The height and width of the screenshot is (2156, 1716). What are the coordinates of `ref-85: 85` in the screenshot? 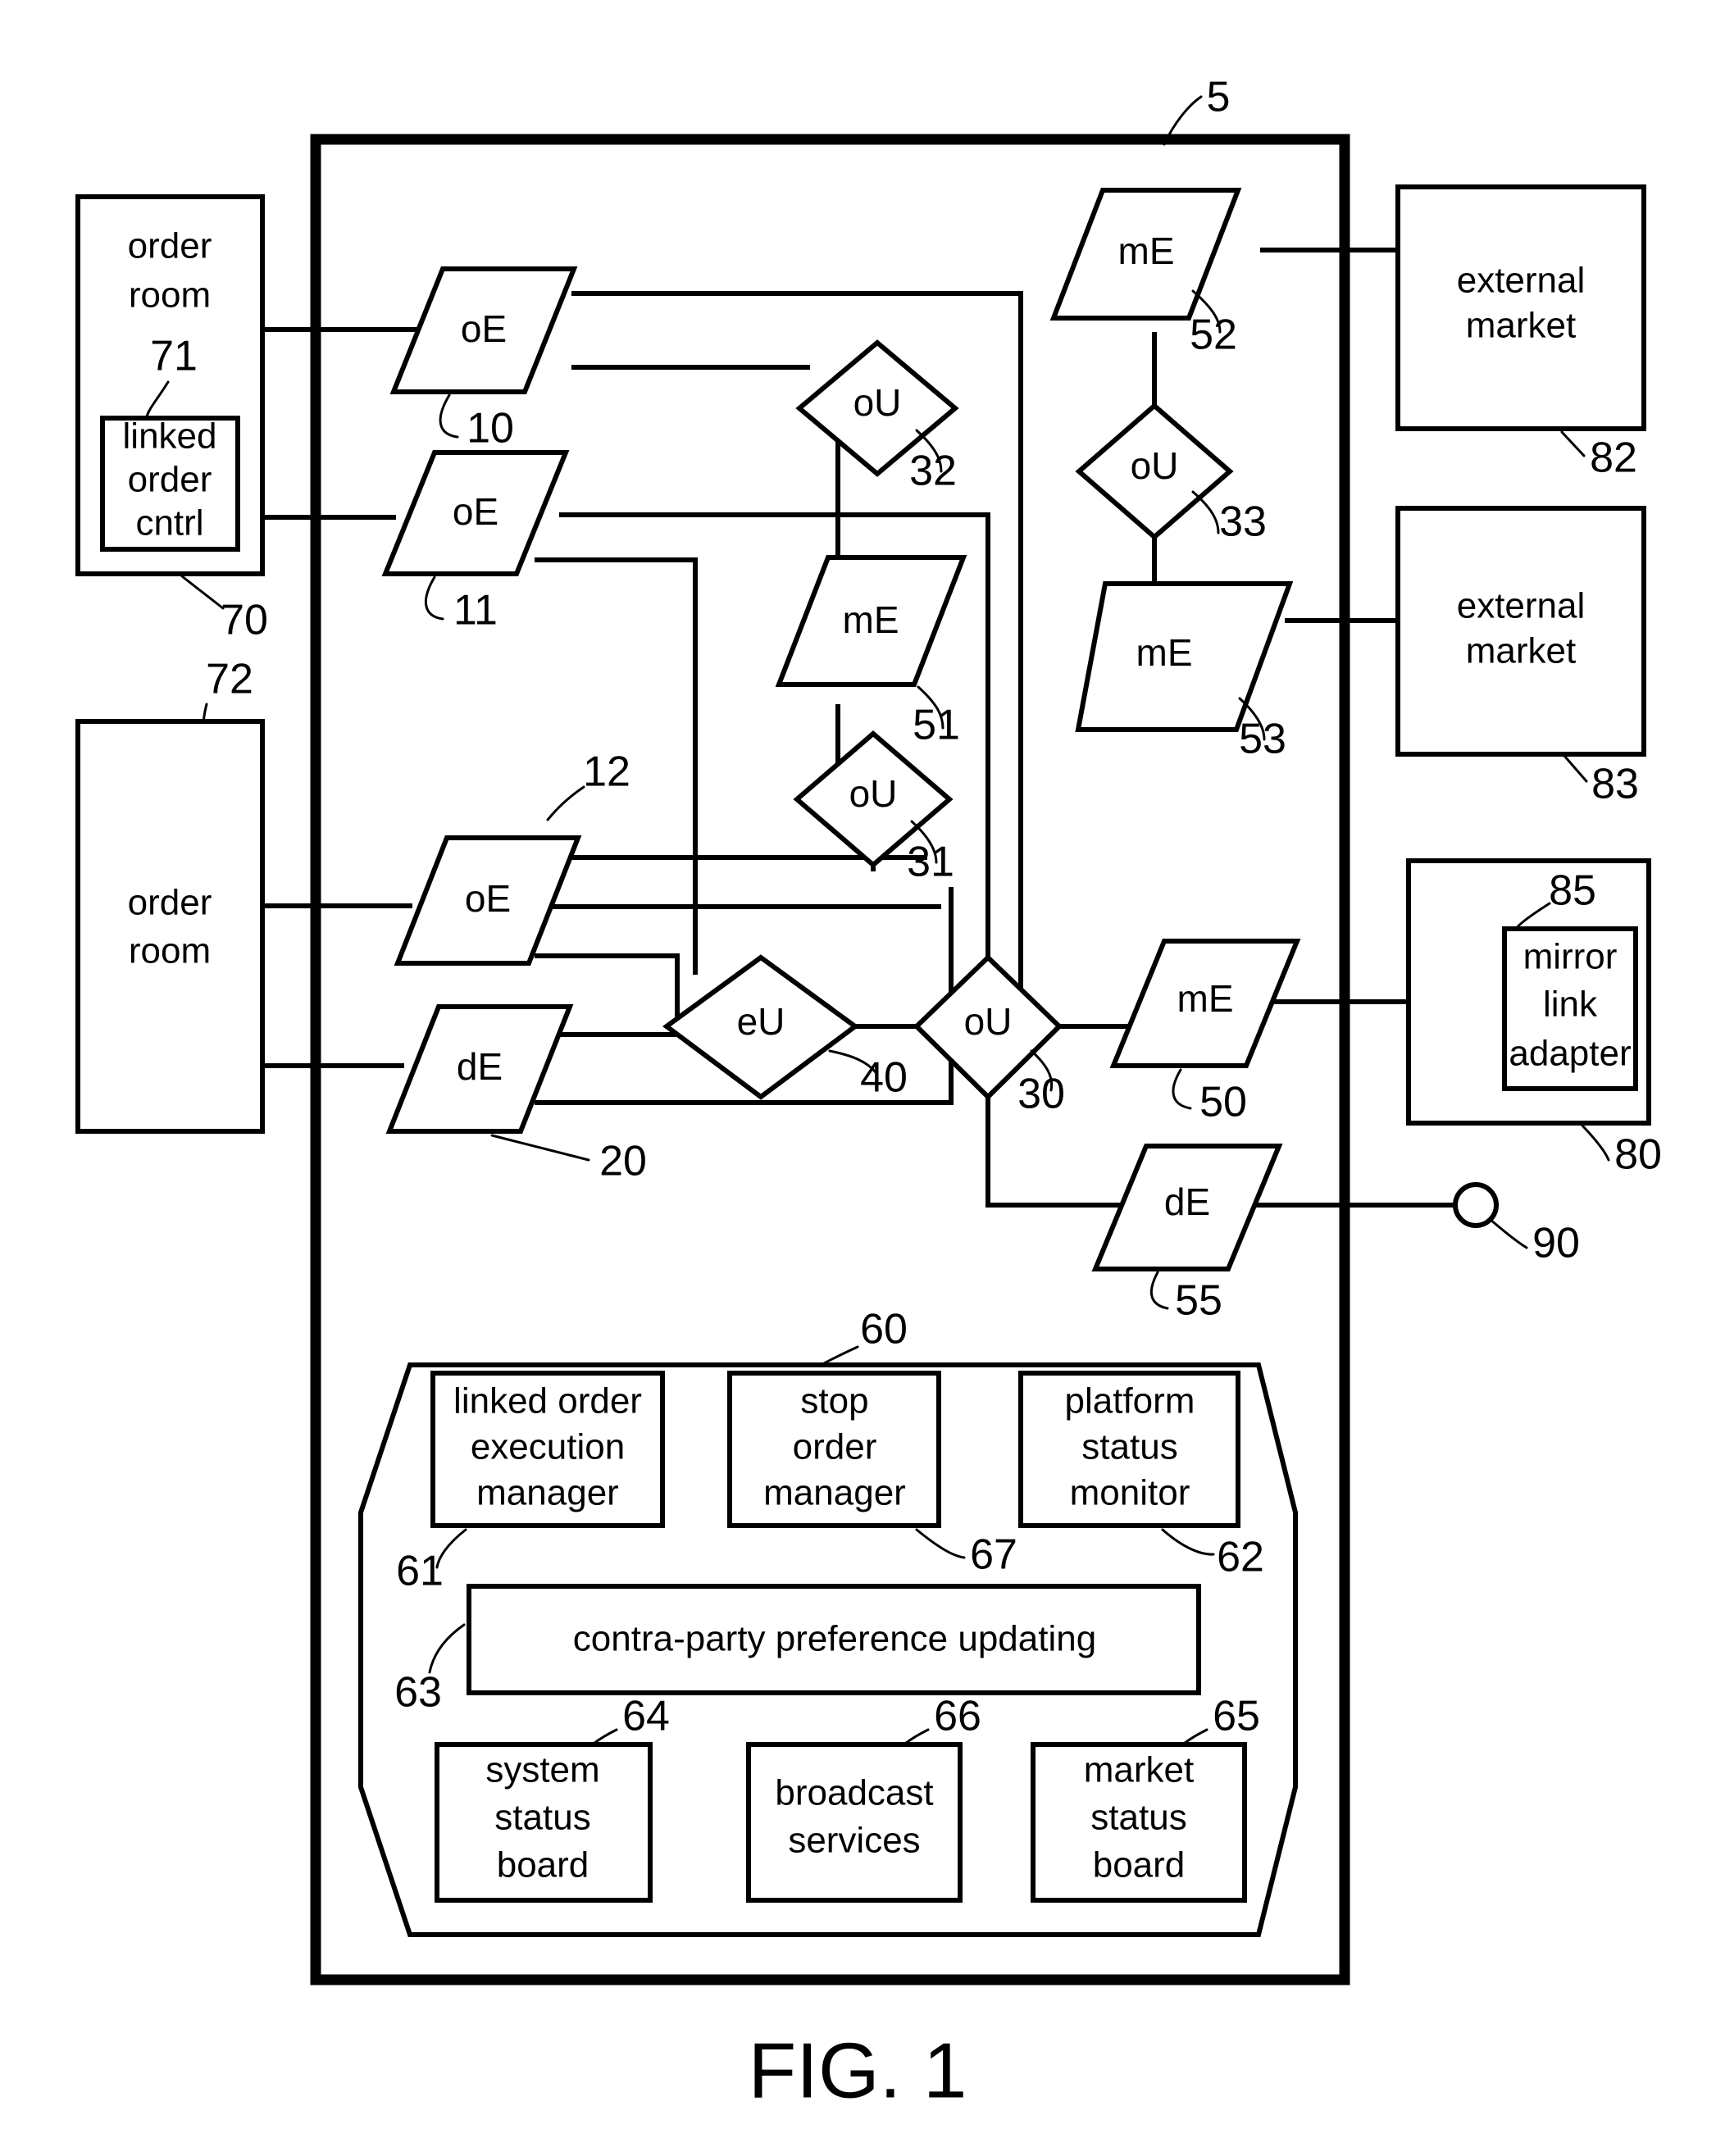 It's located at (1572, 891).